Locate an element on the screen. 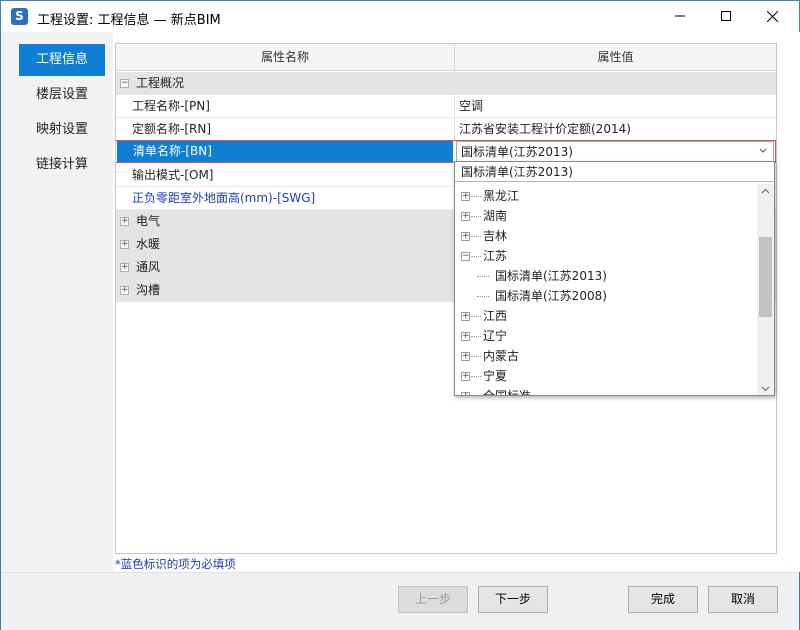 Image resolution: width=800 pixels, height=630 pixels. property-row-selected: 清单名称-[BN] 国标清单(江苏2013) is located at coordinates (446, 151).